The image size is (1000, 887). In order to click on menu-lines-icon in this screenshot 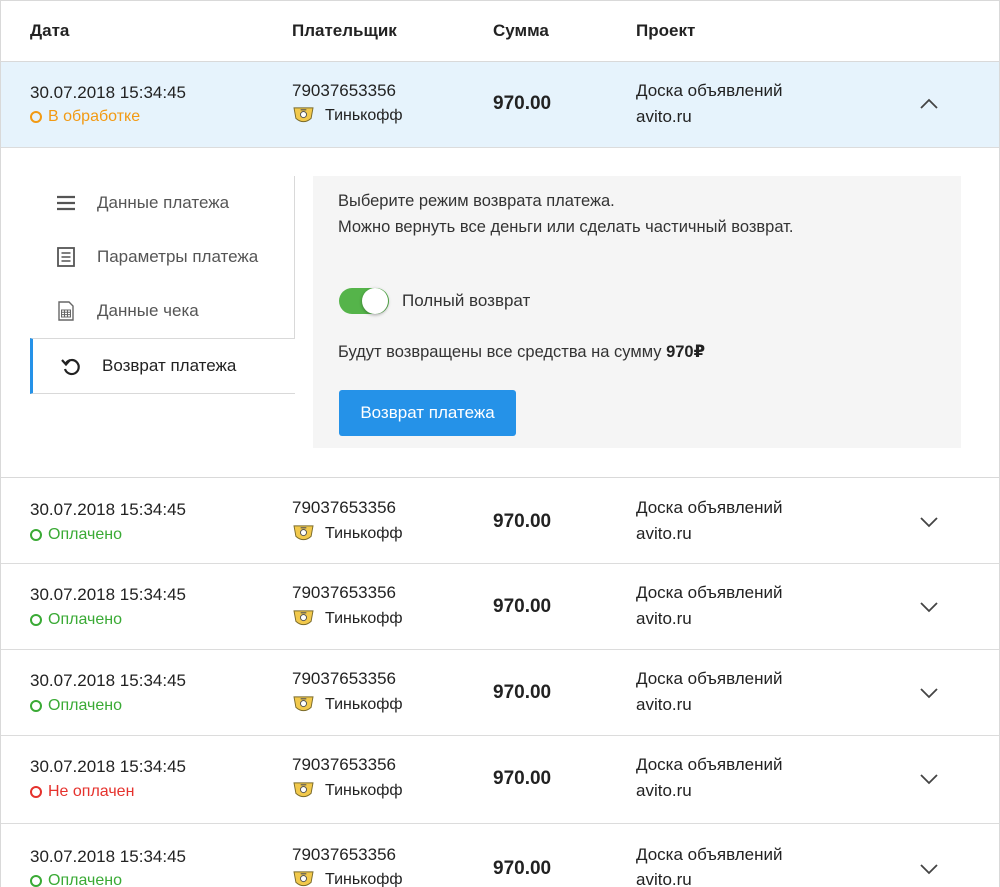, I will do `click(66, 203)`.